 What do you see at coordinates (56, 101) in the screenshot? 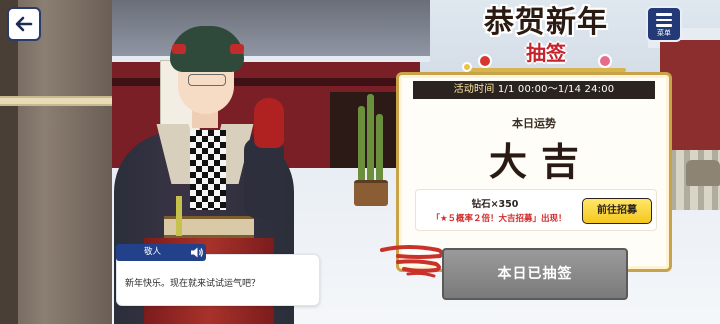
I see `shimenawa-rope` at bounding box center [56, 101].